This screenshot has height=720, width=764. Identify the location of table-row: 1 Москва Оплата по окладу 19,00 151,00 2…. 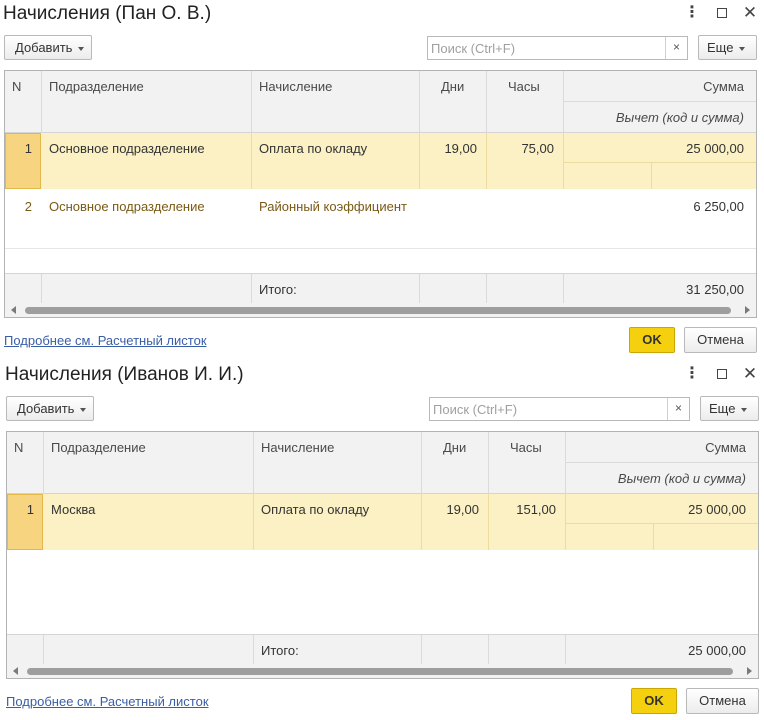
(382, 522).